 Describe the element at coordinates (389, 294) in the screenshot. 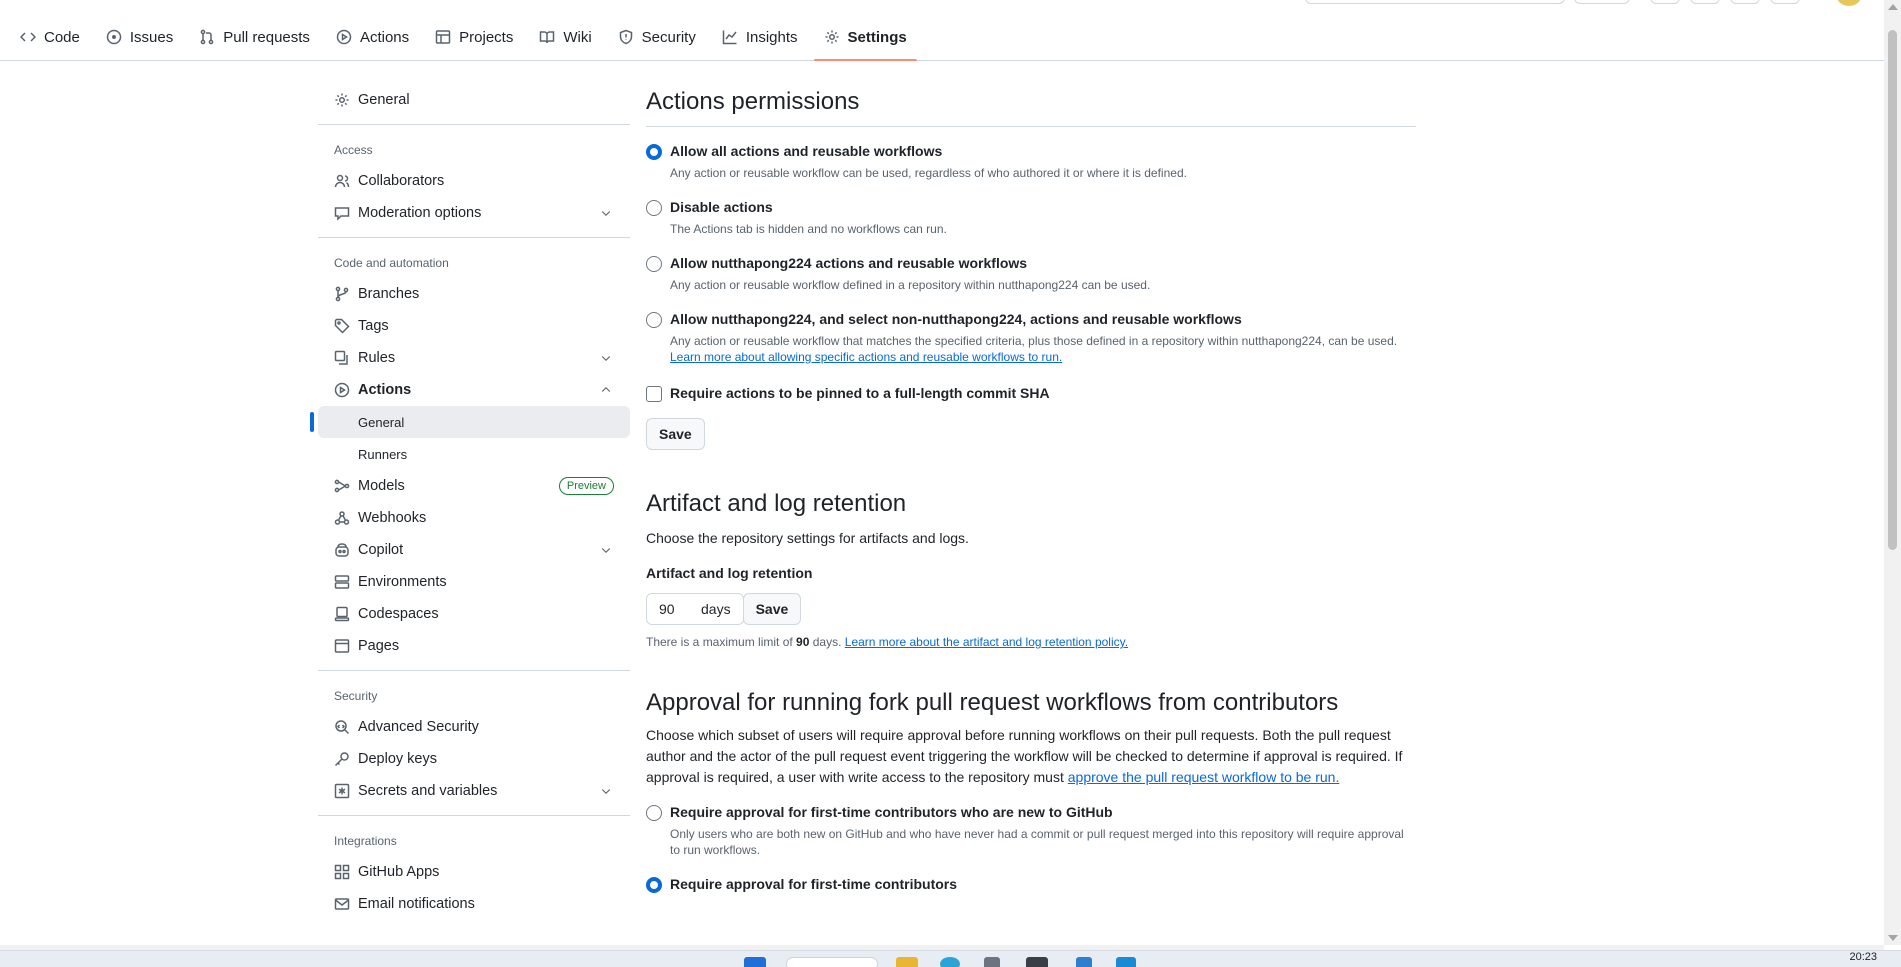

I see `sidebar-item-label: Branches` at that location.